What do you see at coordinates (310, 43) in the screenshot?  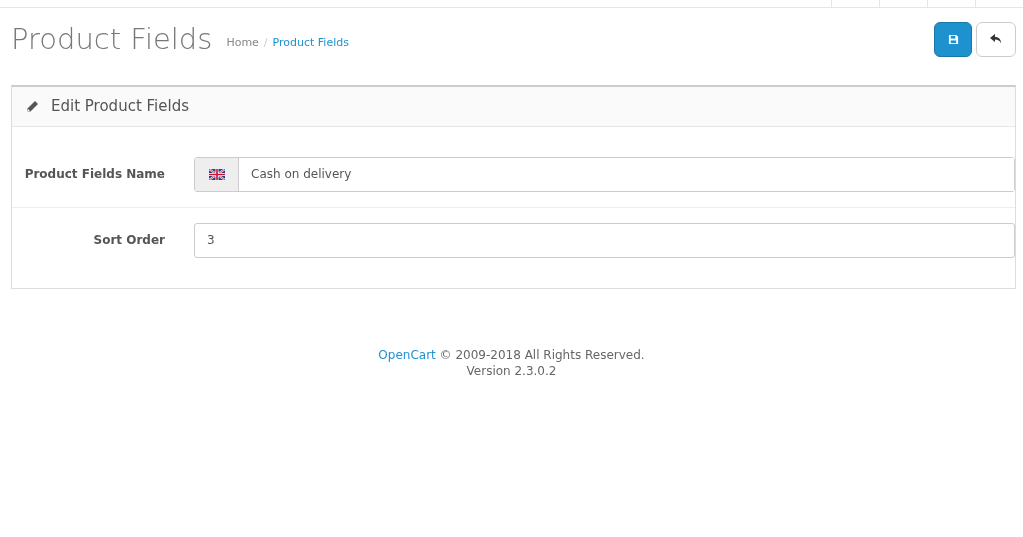 I see `breadcrumb-link: Product Fields` at bounding box center [310, 43].